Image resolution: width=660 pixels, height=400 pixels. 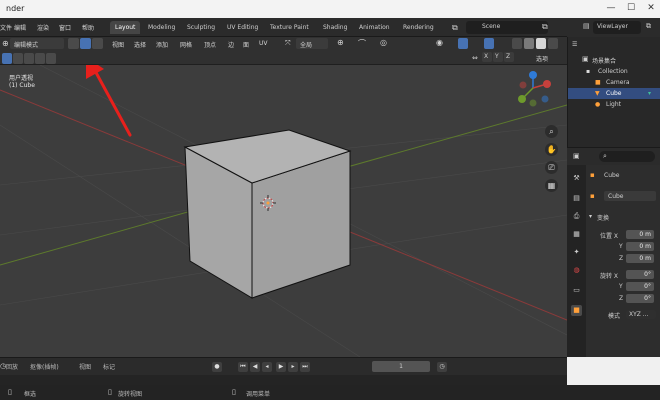 I want to click on navigation-gizmo, so click(x=534, y=89).